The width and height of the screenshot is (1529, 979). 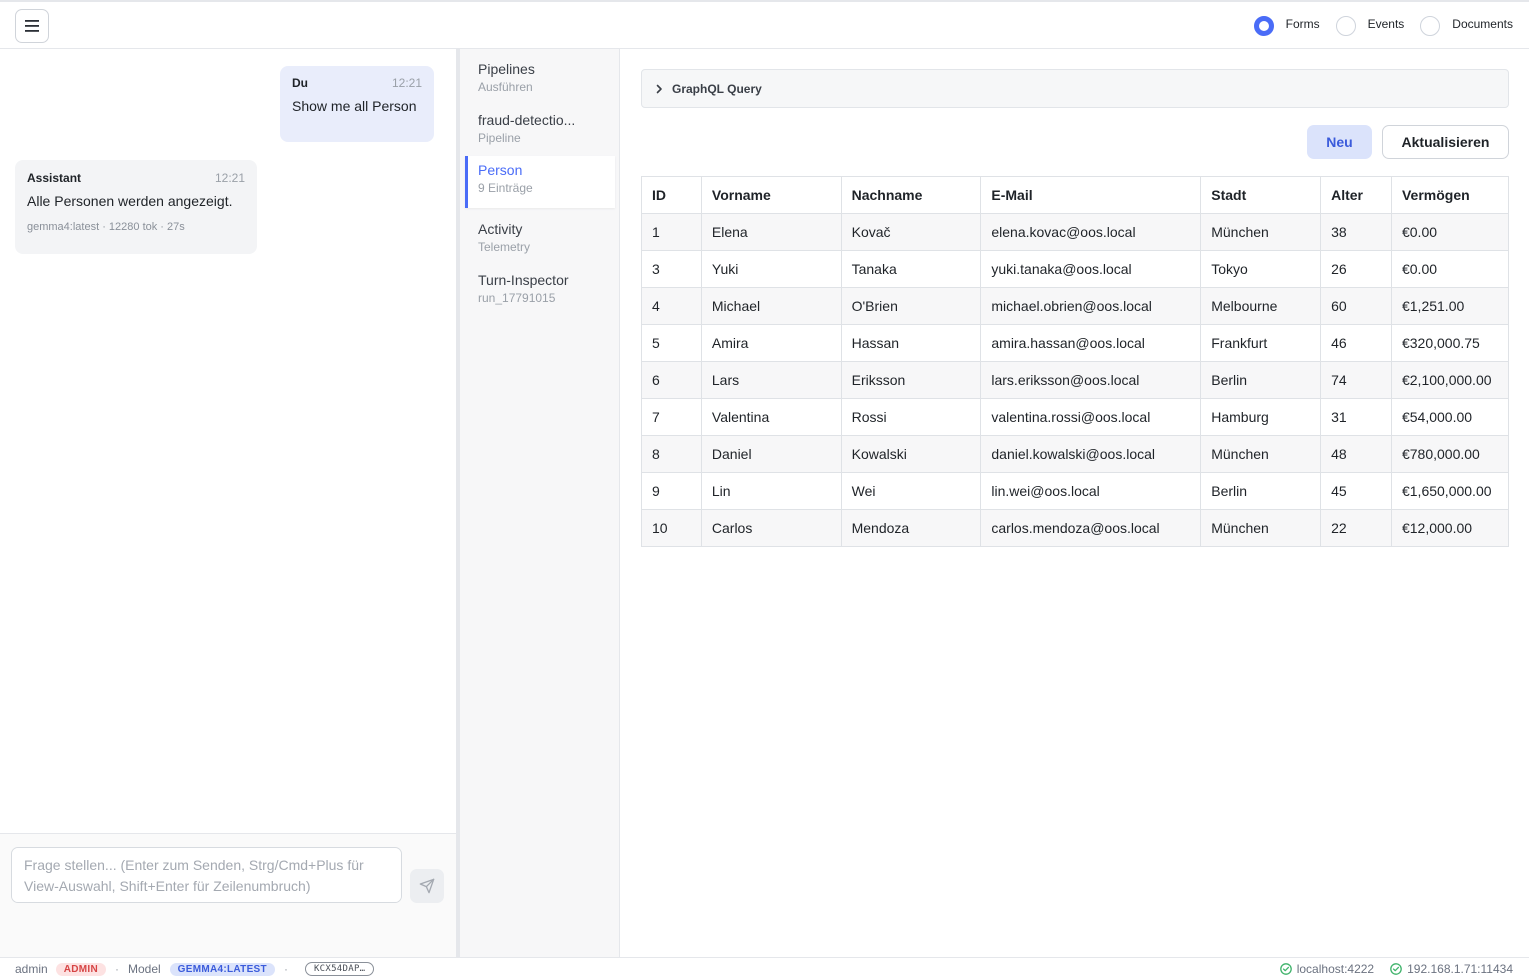 What do you see at coordinates (1356, 454) in the screenshot?
I see `table-cell: 48` at bounding box center [1356, 454].